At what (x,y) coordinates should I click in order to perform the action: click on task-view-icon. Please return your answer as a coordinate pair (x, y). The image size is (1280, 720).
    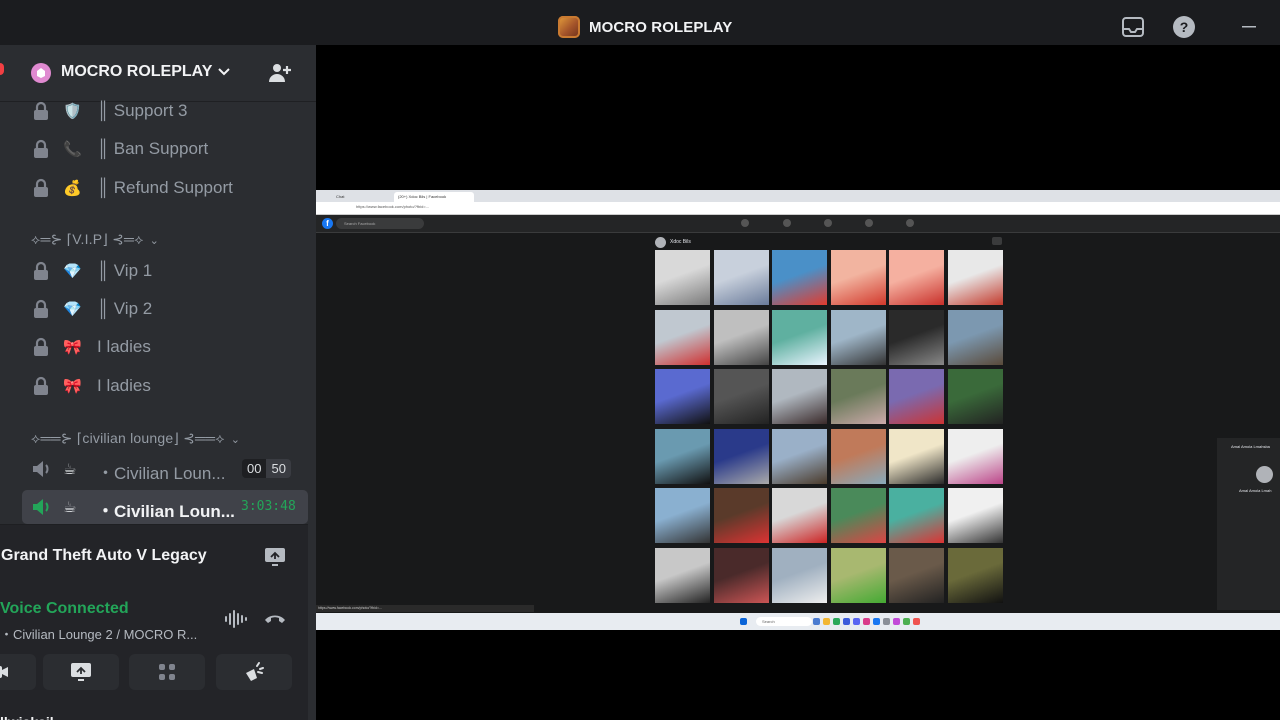
    Looking at the image, I should click on (816, 621).